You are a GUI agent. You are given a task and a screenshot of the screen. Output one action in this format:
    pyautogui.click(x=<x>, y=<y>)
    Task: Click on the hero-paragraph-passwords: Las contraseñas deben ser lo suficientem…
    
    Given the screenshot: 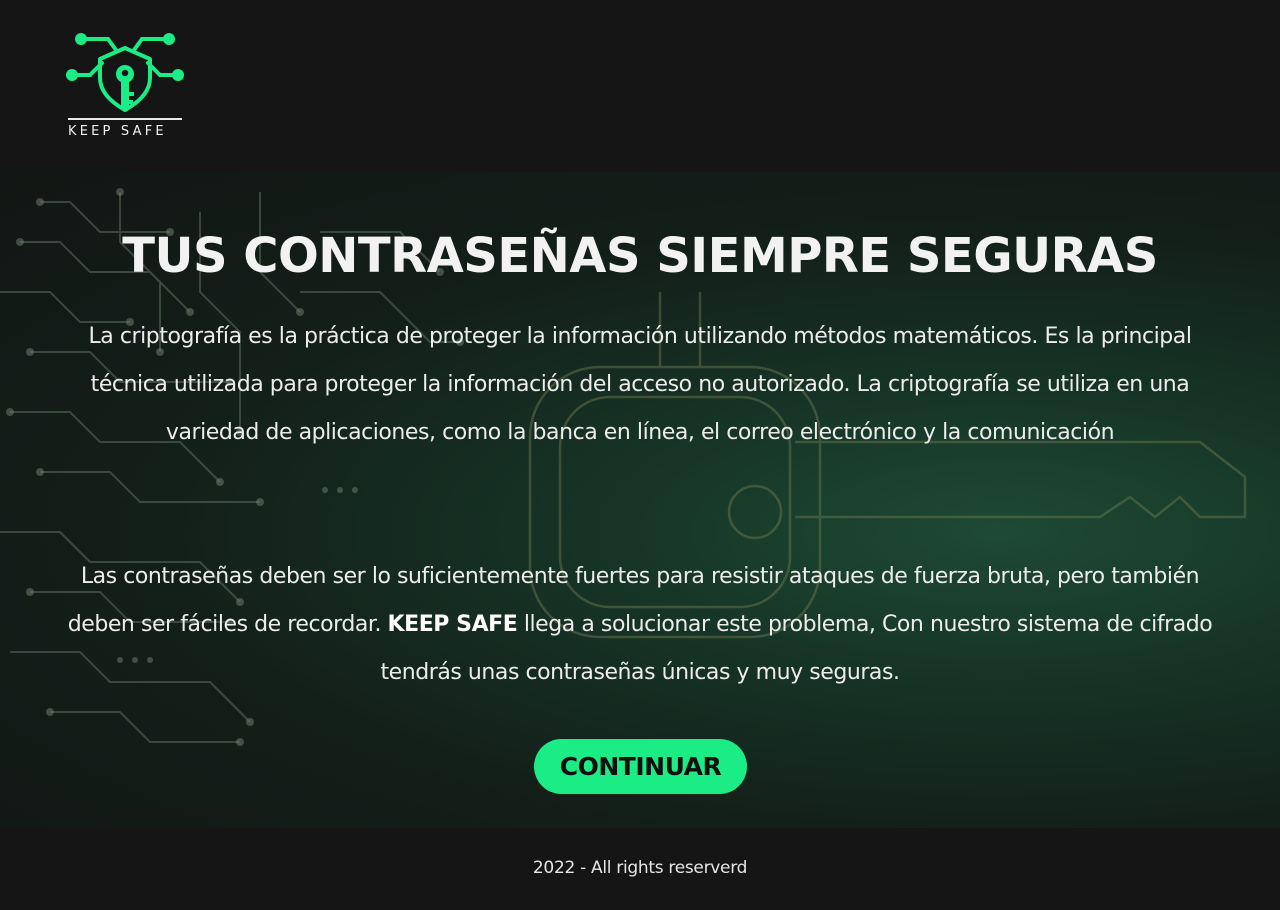 What is the action you would take?
    pyautogui.click(x=640, y=625)
    